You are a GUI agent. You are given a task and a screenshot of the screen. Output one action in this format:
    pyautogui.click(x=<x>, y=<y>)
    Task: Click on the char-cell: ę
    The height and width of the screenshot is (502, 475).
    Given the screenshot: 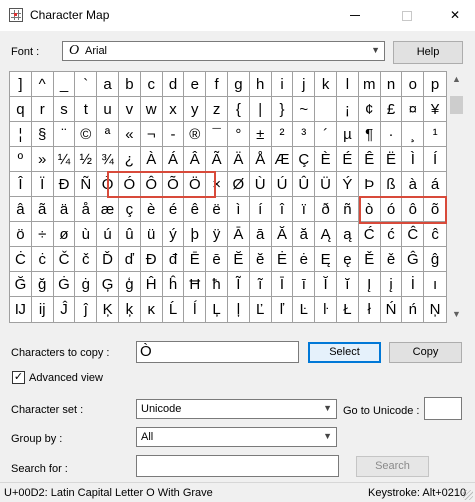 What is the action you would take?
    pyautogui.click(x=347, y=259)
    